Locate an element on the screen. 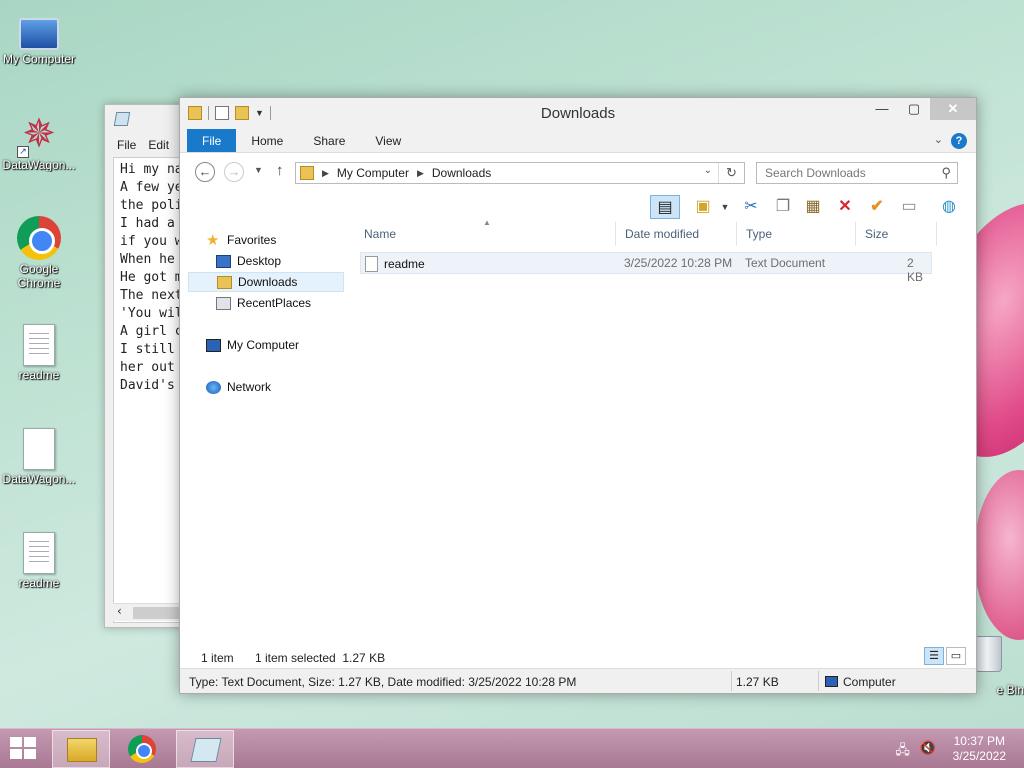 Image resolution: width=1024 pixels, height=768 pixels. window-controls: — ▢ ✕ is located at coordinates (921, 109).